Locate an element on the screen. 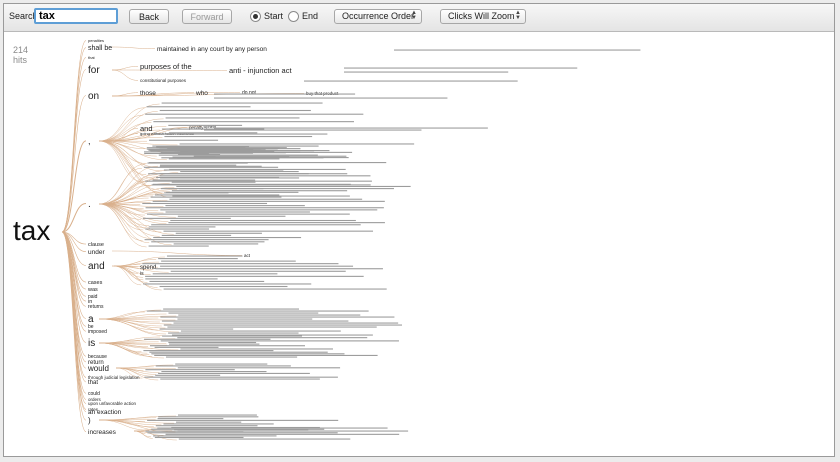  forward-button: Forward is located at coordinates (207, 16).